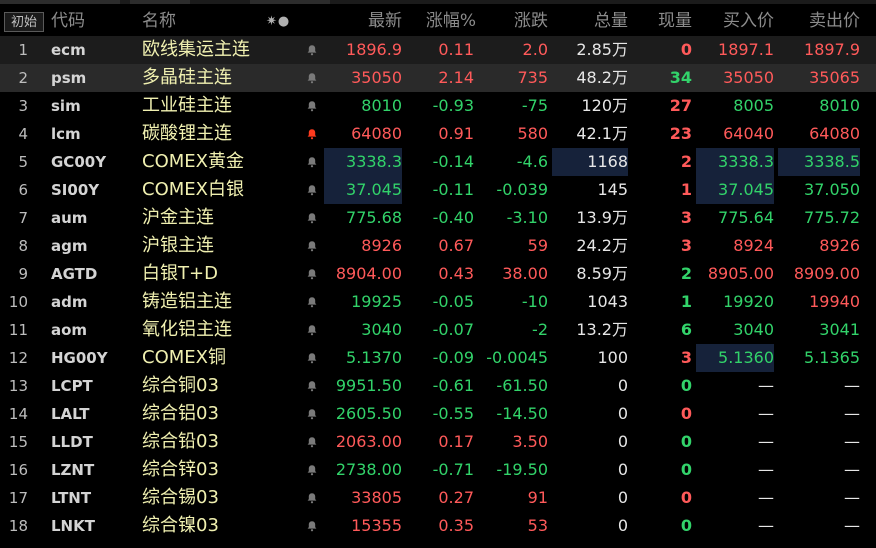 This screenshot has height=548, width=876. What do you see at coordinates (735, 21) in the screenshot?
I see `column-header-bid: 买入价` at bounding box center [735, 21].